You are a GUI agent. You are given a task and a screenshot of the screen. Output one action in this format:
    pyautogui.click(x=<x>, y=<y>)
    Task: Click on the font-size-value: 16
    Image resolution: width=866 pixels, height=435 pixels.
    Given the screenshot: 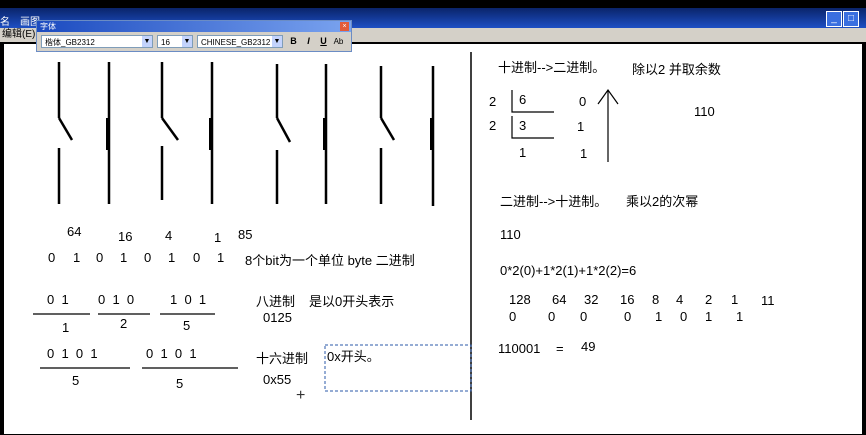 What is the action you would take?
    pyautogui.click(x=165, y=42)
    